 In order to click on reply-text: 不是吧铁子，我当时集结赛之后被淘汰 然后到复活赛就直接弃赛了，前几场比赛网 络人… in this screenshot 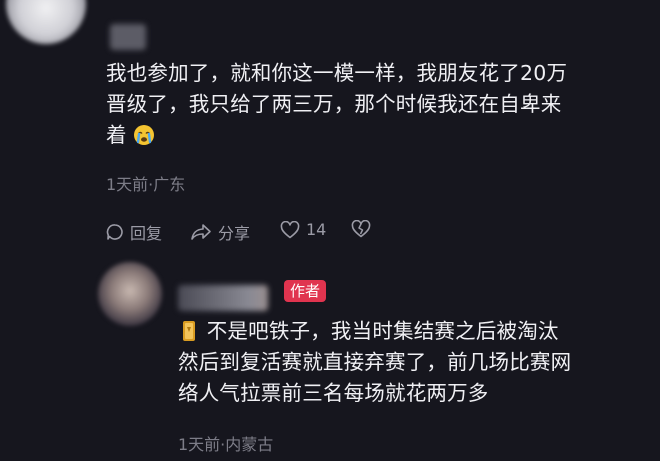, I will do `click(413, 362)`.